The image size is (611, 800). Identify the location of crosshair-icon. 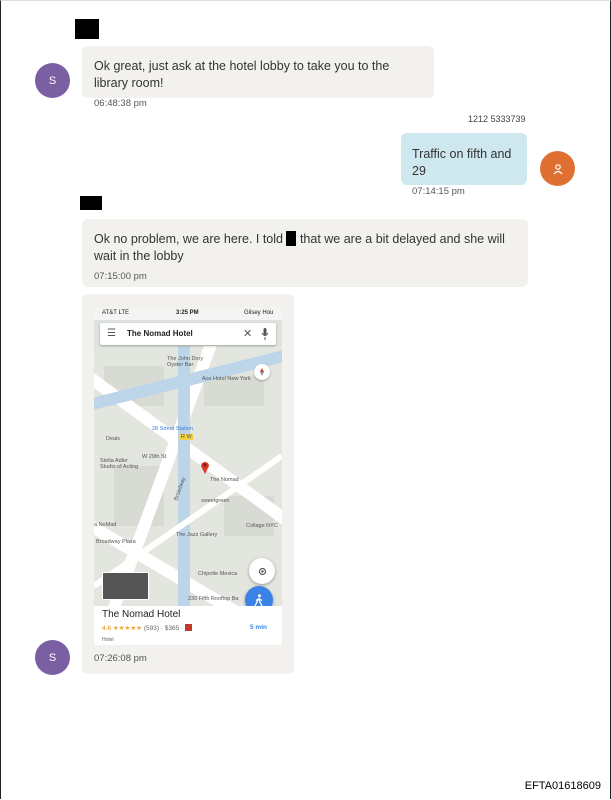
(262, 571).